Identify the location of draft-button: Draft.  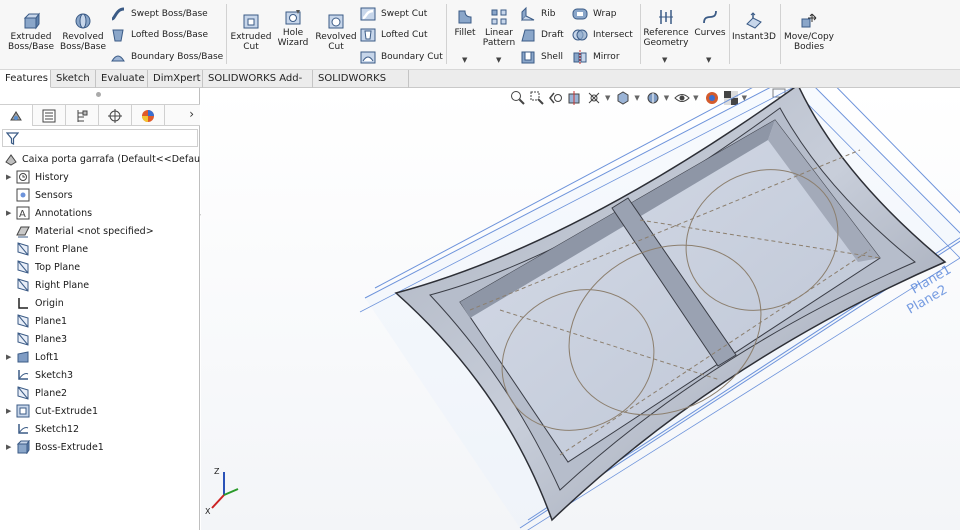
(542, 35).